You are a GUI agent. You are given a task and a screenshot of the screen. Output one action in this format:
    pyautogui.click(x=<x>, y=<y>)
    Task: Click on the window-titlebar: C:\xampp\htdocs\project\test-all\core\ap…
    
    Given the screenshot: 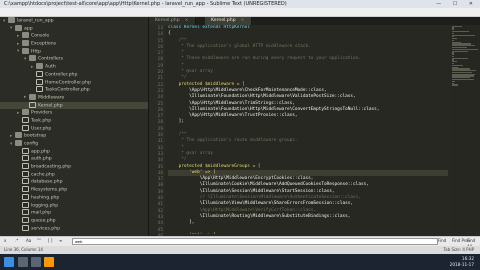 What is the action you would take?
    pyautogui.click(x=240, y=4)
    